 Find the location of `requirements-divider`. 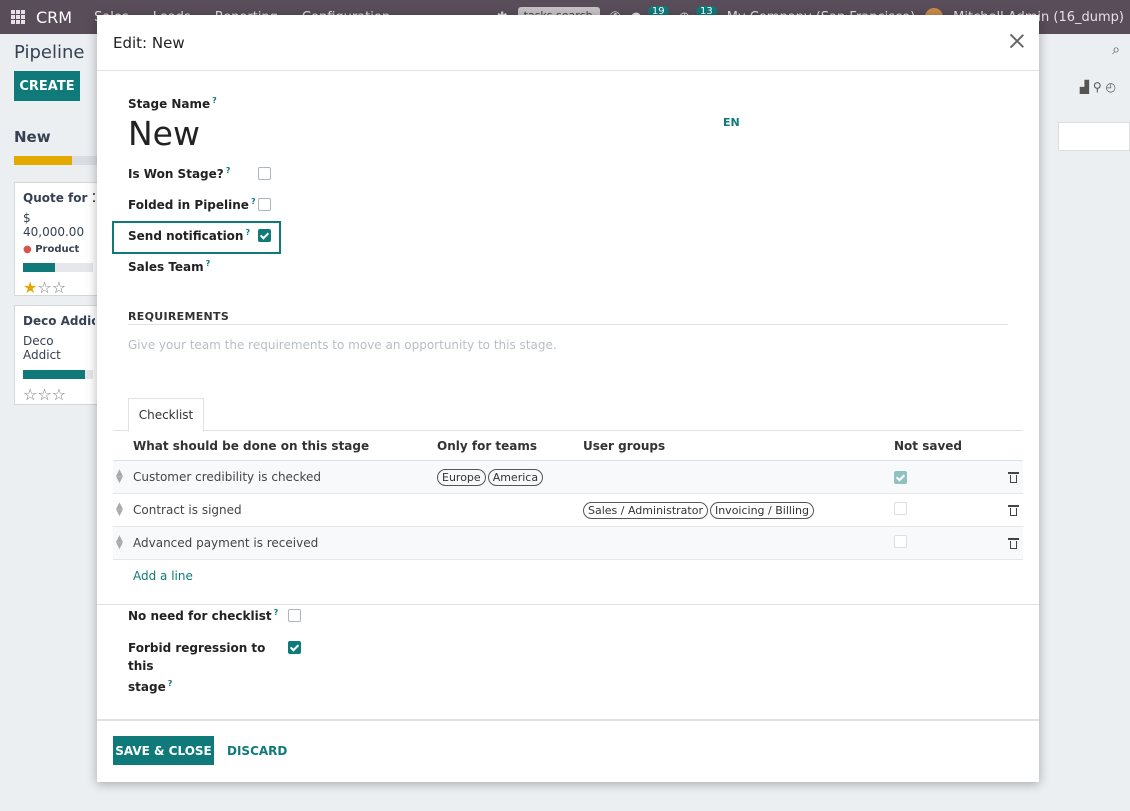

requirements-divider is located at coordinates (568, 324).